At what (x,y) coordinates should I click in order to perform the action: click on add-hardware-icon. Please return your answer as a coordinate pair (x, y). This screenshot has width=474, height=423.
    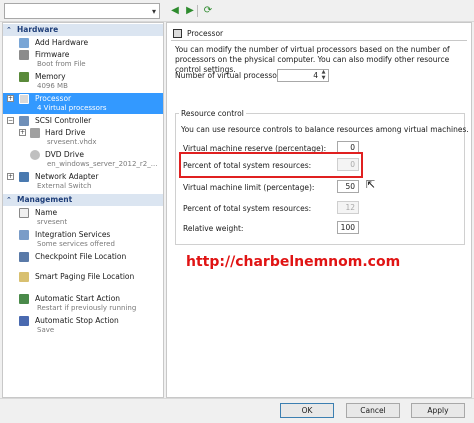
    Looking at the image, I should click on (24, 43).